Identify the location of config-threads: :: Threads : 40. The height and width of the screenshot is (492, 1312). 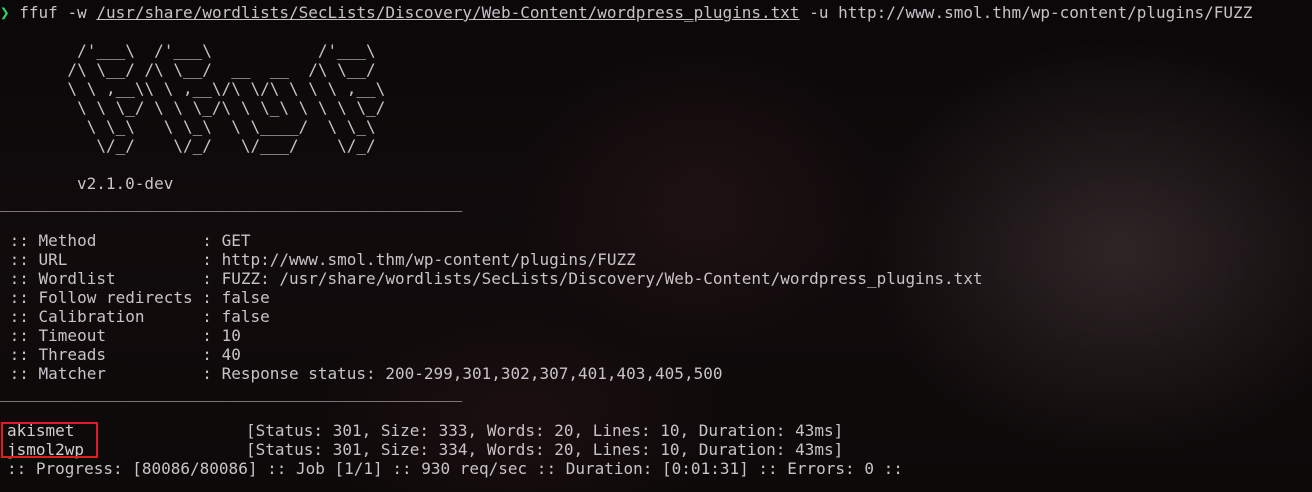
(120, 354).